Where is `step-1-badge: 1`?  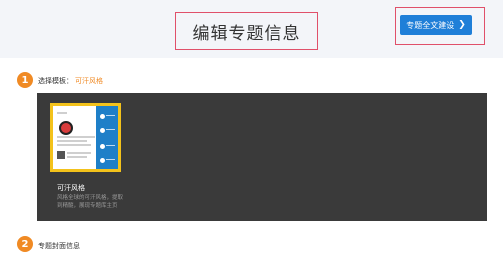 step-1-badge: 1 is located at coordinates (25, 80).